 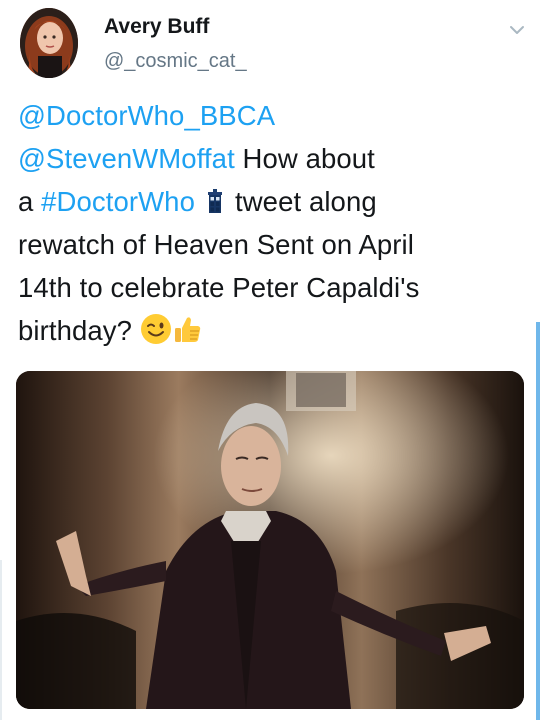 What do you see at coordinates (175, 61) in the screenshot?
I see `user-handle: @_cosmic_cat_` at bounding box center [175, 61].